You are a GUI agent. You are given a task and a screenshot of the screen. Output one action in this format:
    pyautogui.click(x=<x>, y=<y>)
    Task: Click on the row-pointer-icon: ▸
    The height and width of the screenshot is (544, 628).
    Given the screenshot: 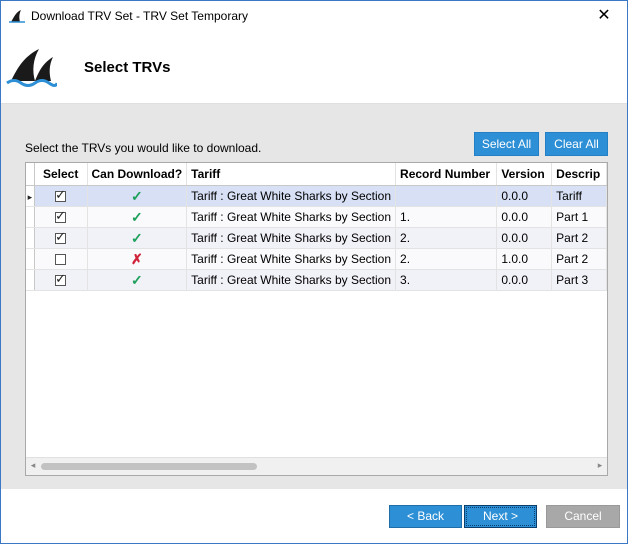 What is the action you would take?
    pyautogui.click(x=30, y=197)
    